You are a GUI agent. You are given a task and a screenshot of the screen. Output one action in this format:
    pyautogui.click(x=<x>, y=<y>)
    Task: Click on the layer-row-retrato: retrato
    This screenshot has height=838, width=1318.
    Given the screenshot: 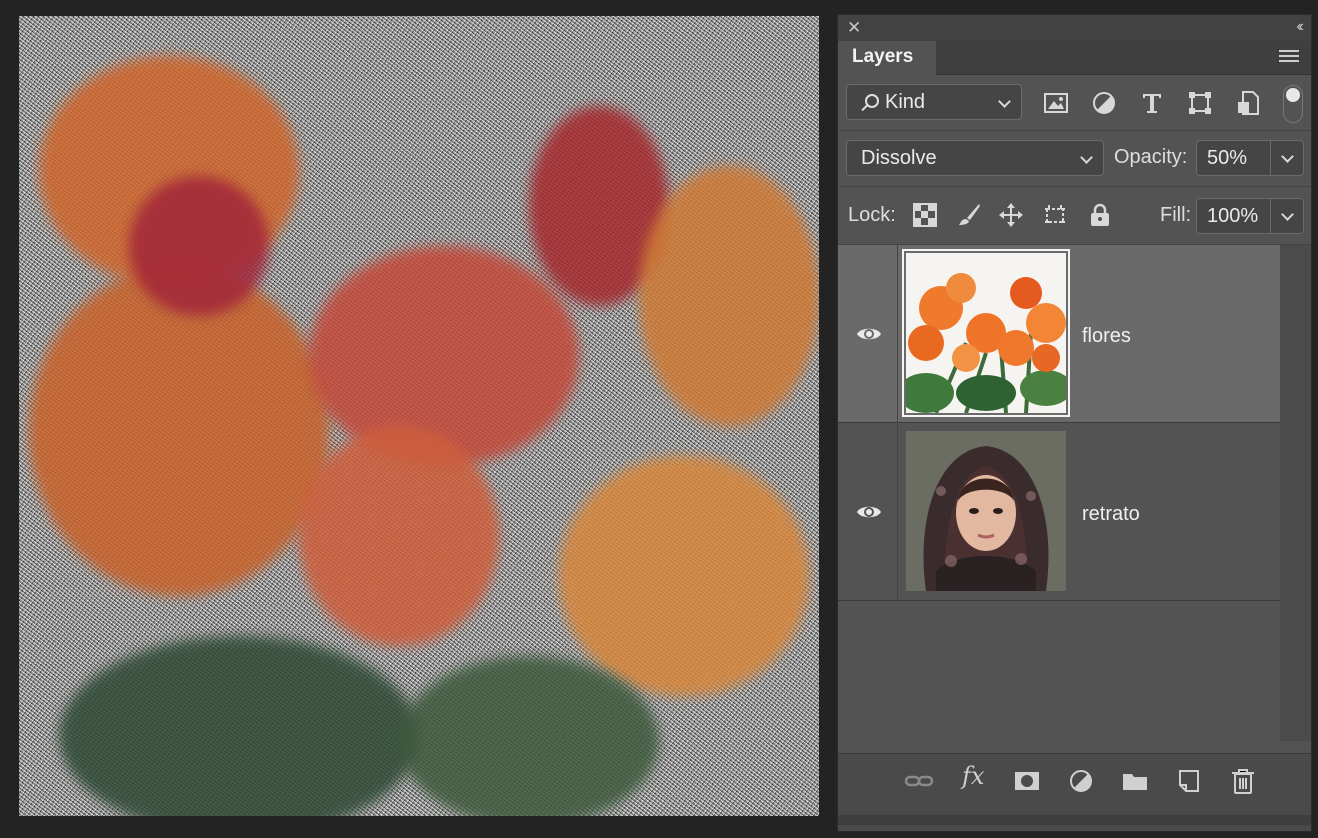 What is the action you would take?
    pyautogui.click(x=1059, y=512)
    